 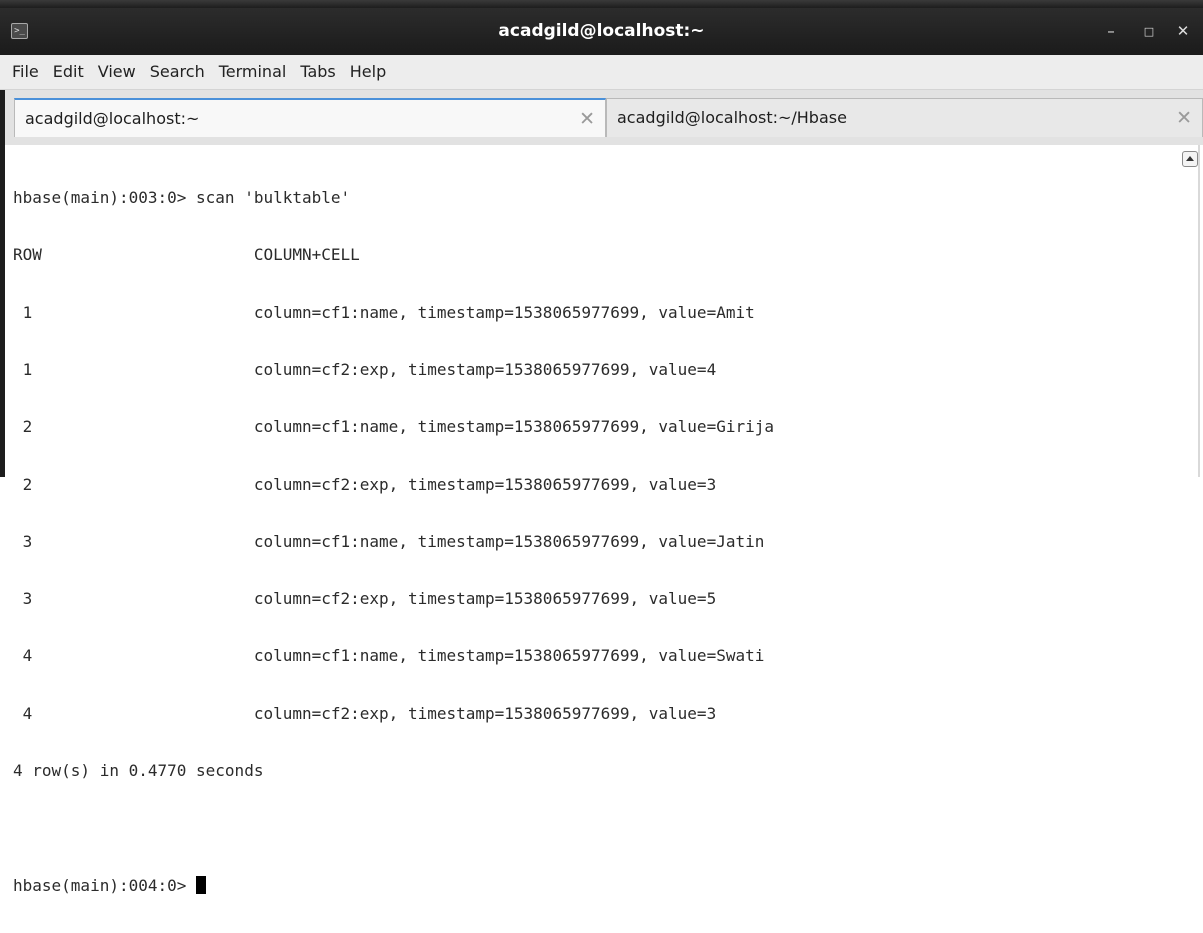 I want to click on menu-terminal: Terminal, so click(x=253, y=72).